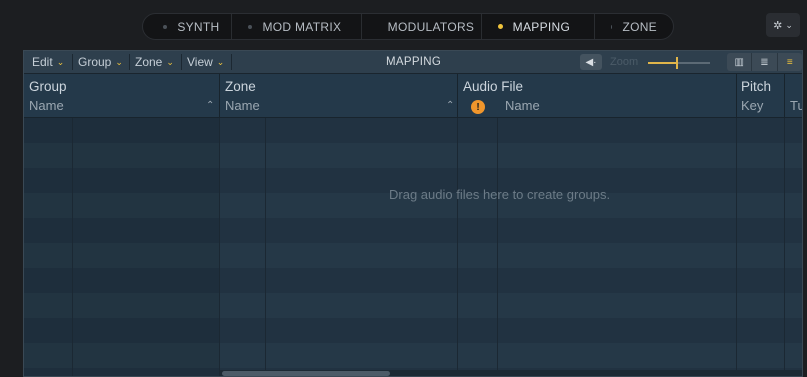  I want to click on horizontal-scrollbar, so click(511, 373).